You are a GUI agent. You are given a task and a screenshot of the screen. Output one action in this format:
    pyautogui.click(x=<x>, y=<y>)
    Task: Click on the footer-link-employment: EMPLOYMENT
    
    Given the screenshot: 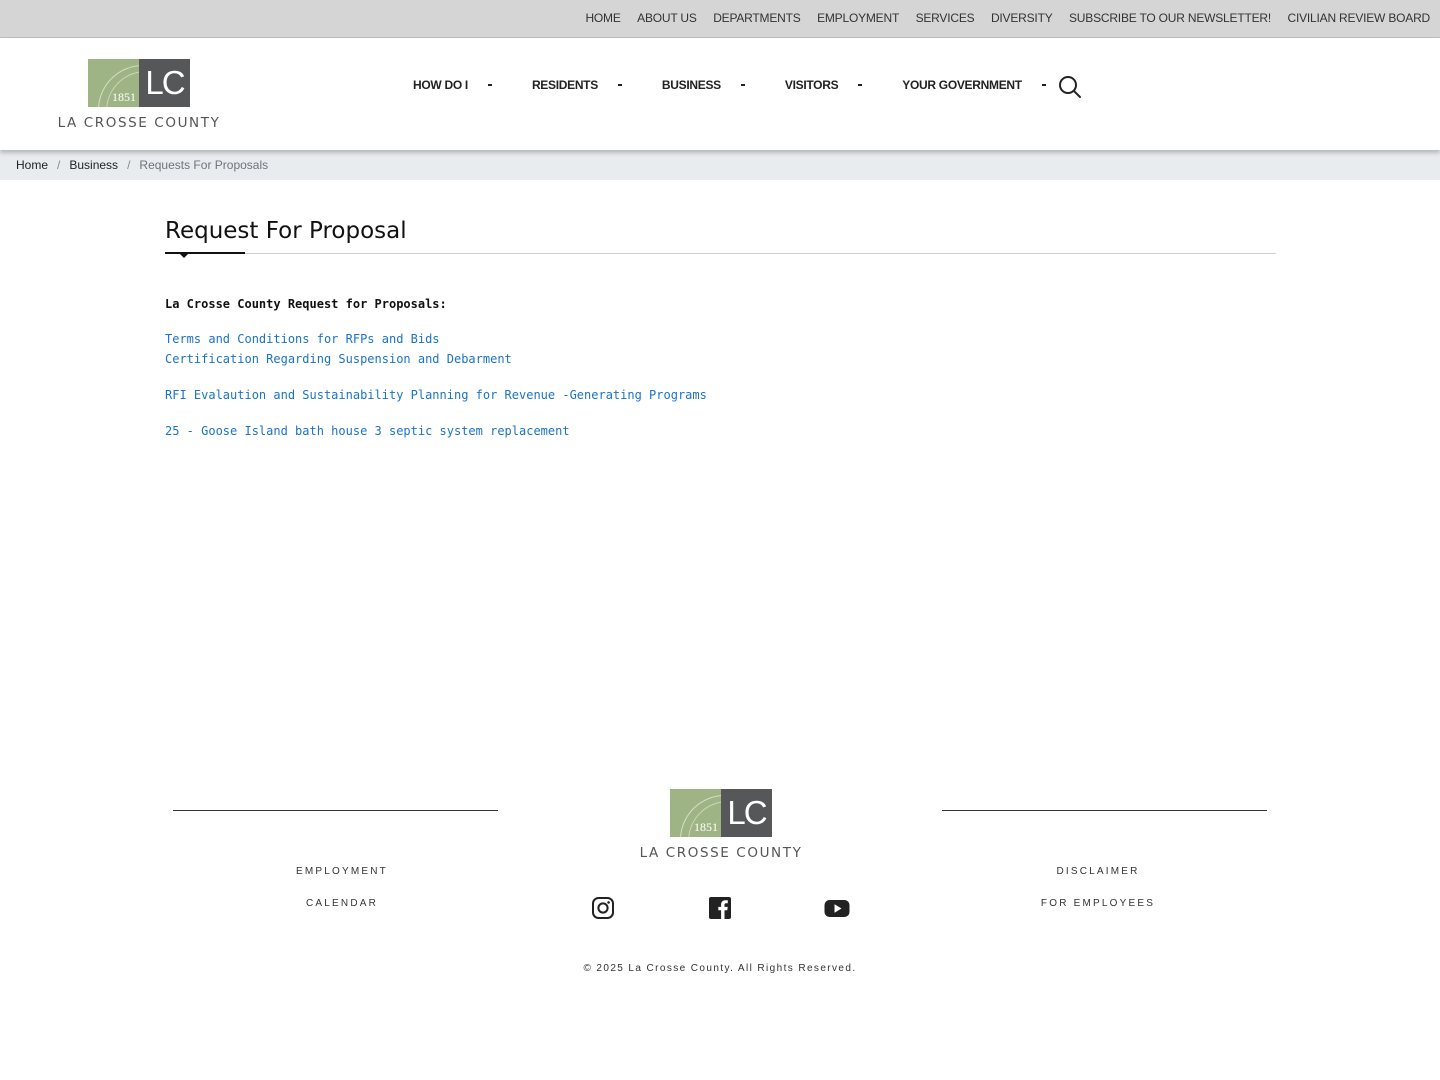 What is the action you would take?
    pyautogui.click(x=342, y=880)
    